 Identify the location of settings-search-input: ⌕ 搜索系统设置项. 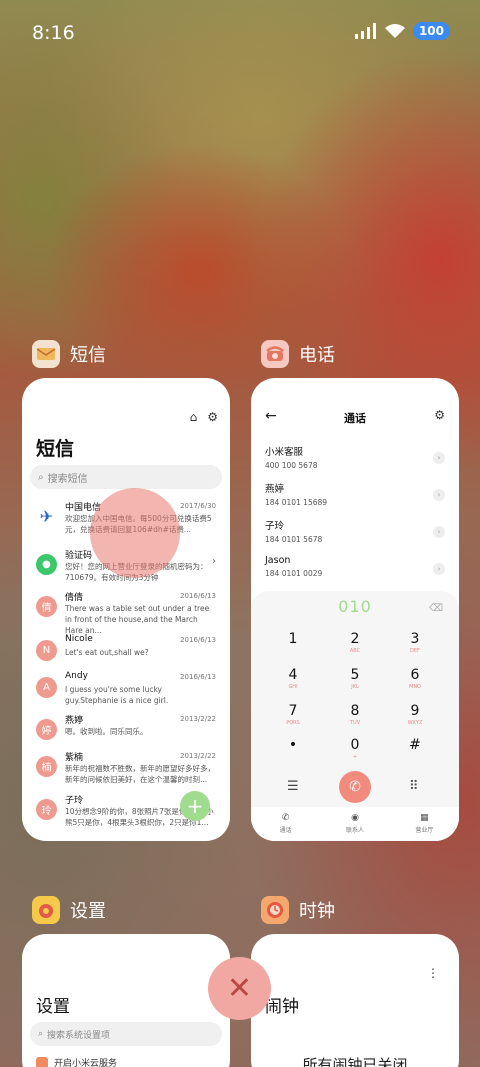
(126, 1034).